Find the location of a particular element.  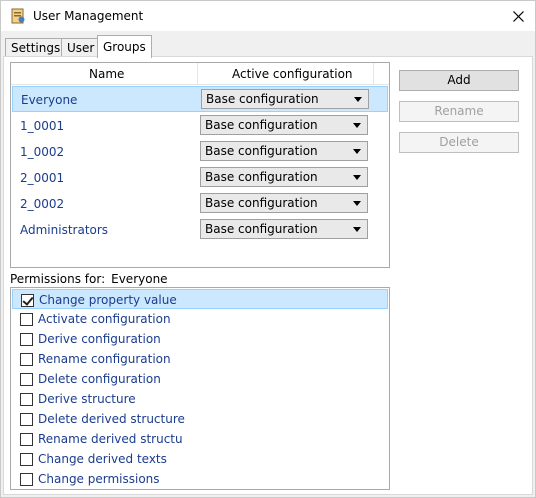

group-row-2-0002: 2_0002 Base configuration is located at coordinates (200, 204).